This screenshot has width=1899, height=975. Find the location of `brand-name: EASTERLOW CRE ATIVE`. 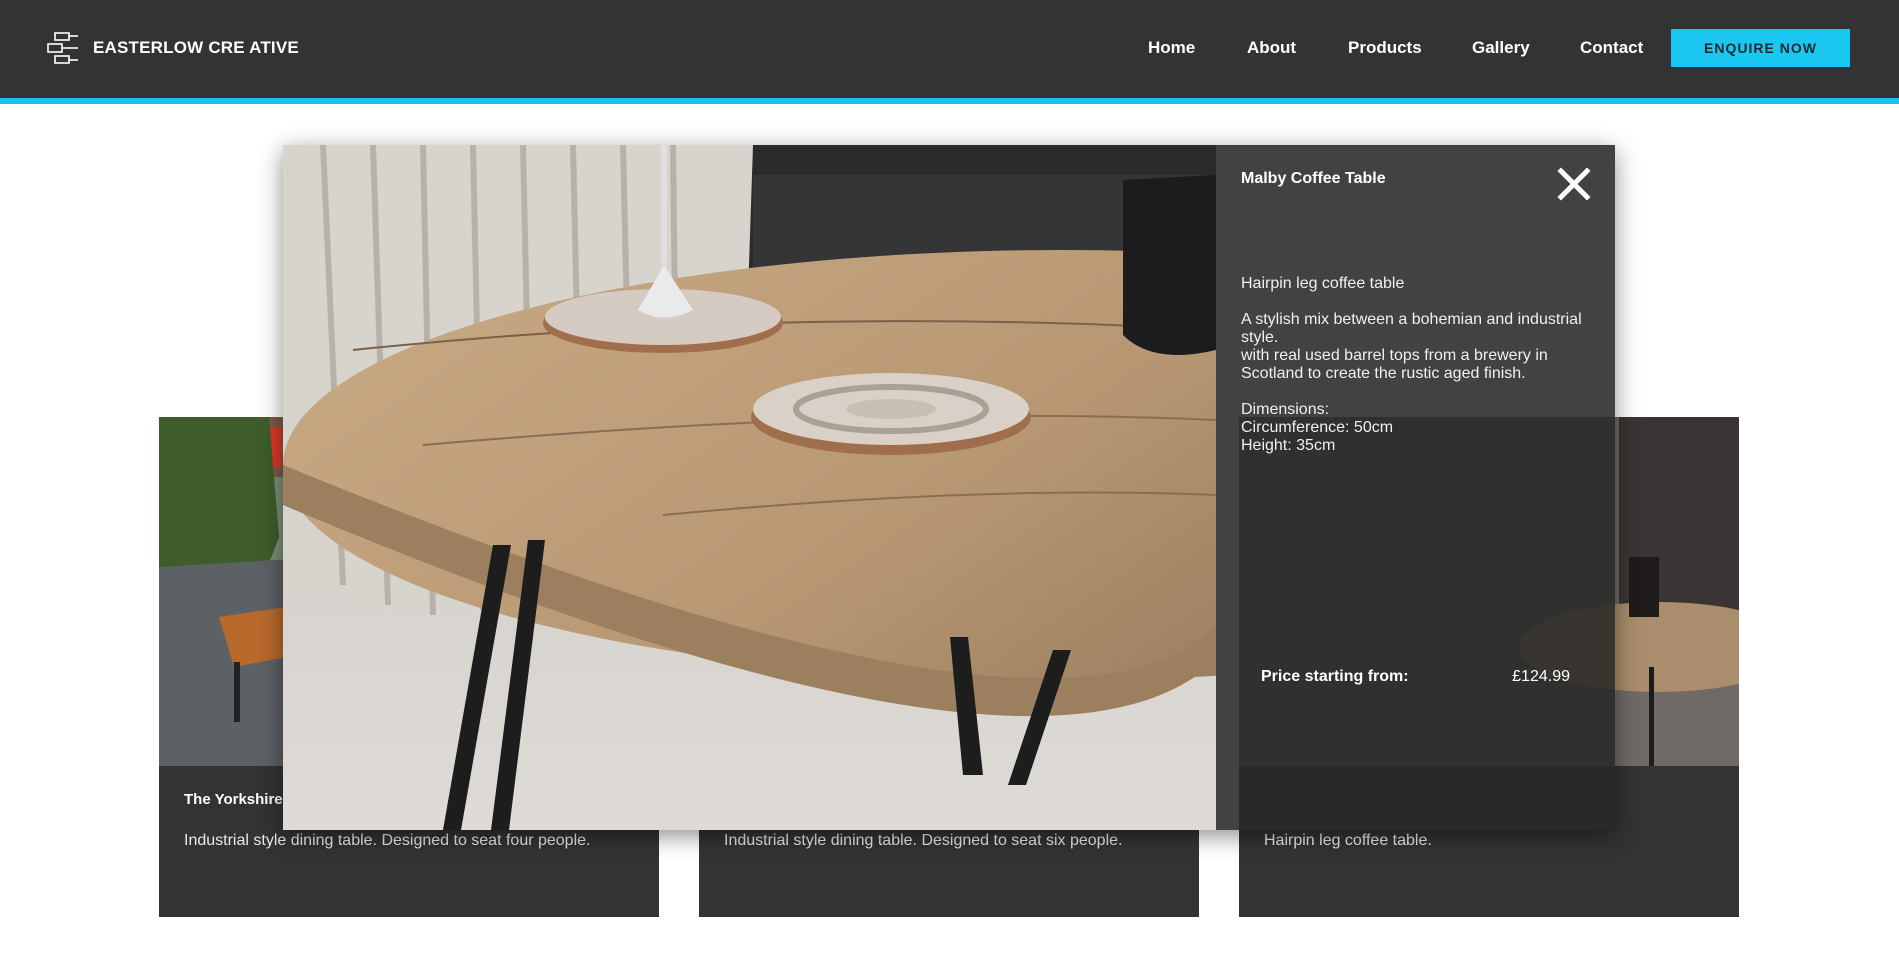

brand-name: EASTERLOW CRE ATIVE is located at coordinates (196, 47).